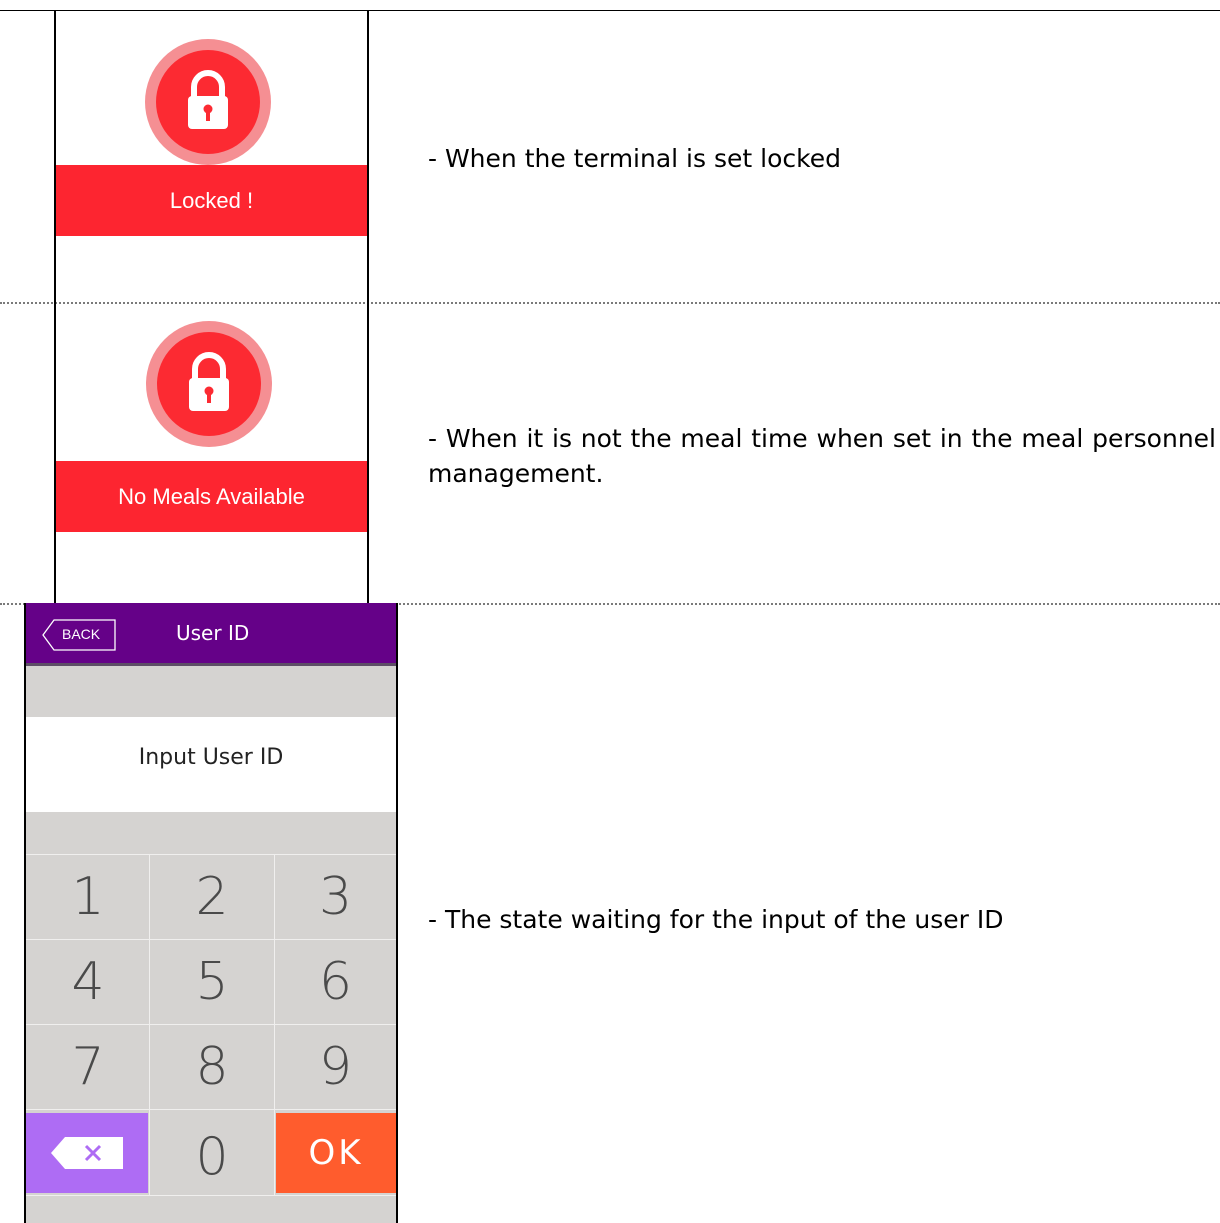  I want to click on keypad-key-8: 8, so click(212, 1067).